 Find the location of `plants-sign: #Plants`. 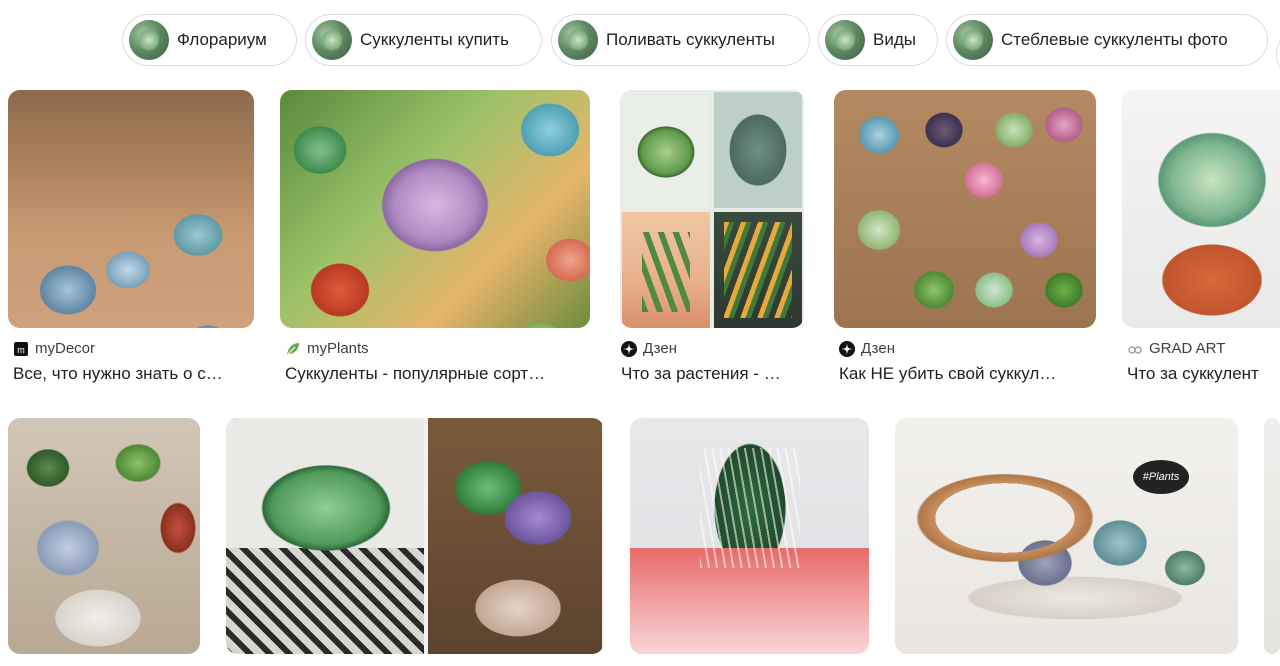

plants-sign: #Plants is located at coordinates (1161, 477).